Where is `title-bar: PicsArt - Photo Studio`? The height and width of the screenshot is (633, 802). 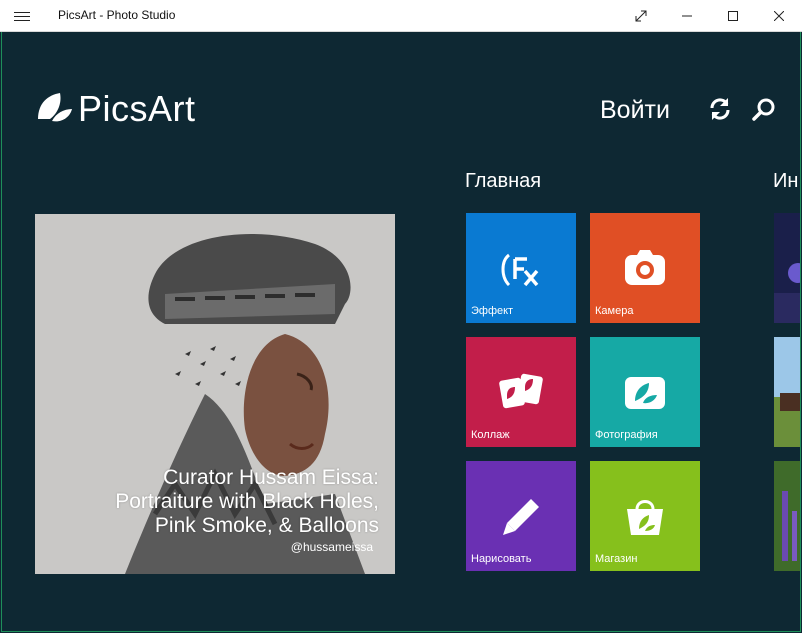
title-bar: PicsArt - Photo Studio is located at coordinates (401, 16).